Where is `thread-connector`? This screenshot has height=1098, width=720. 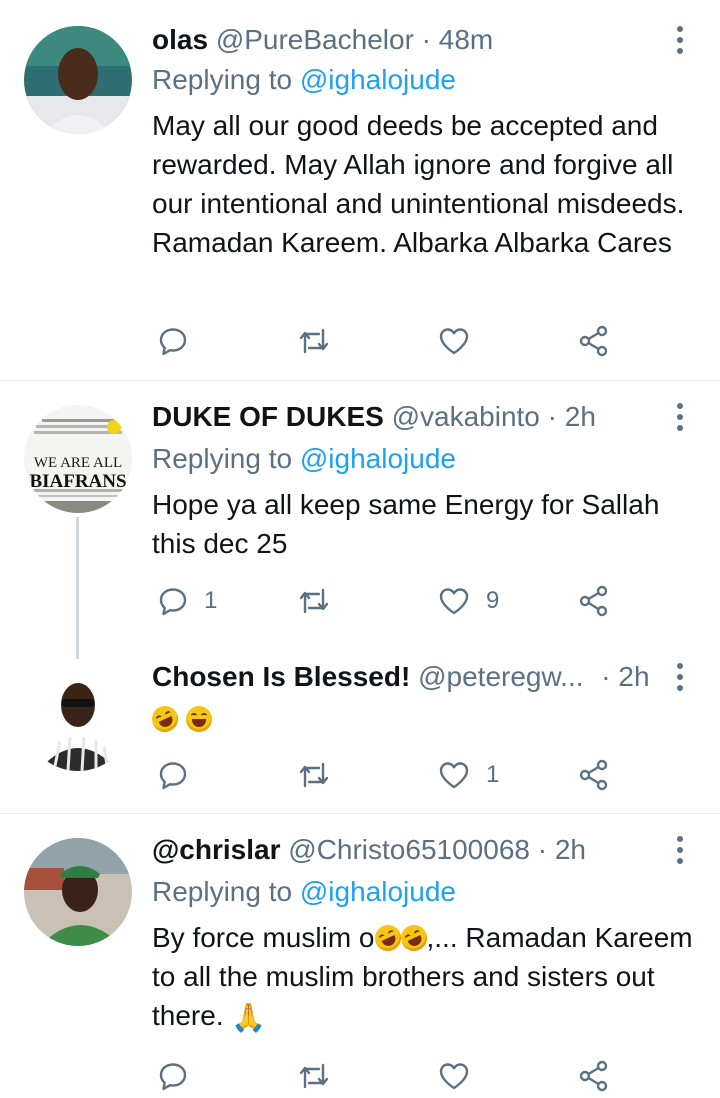
thread-connector is located at coordinates (77, 588).